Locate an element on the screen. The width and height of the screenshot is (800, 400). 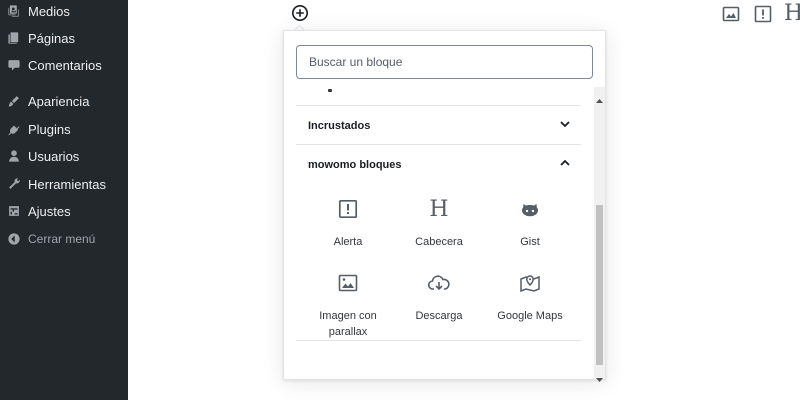
plus-circle-icon is located at coordinates (300, 13).